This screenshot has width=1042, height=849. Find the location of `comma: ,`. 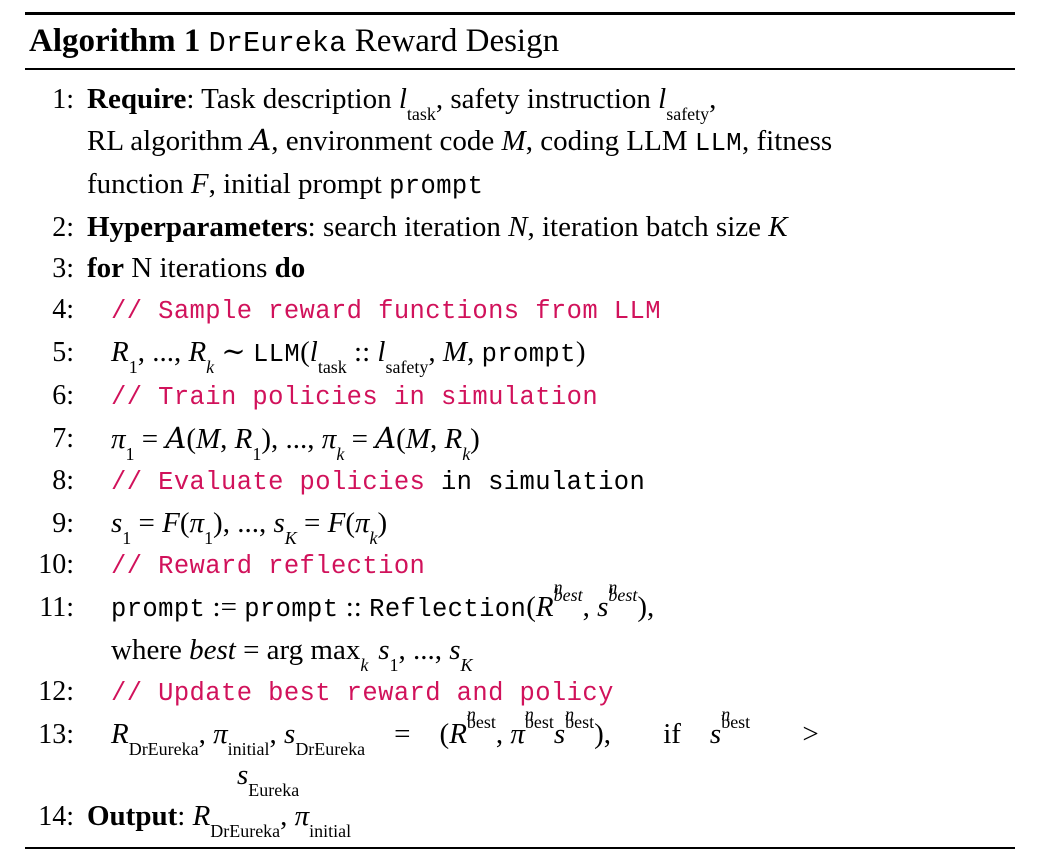

comma: , is located at coordinates (590, 607).